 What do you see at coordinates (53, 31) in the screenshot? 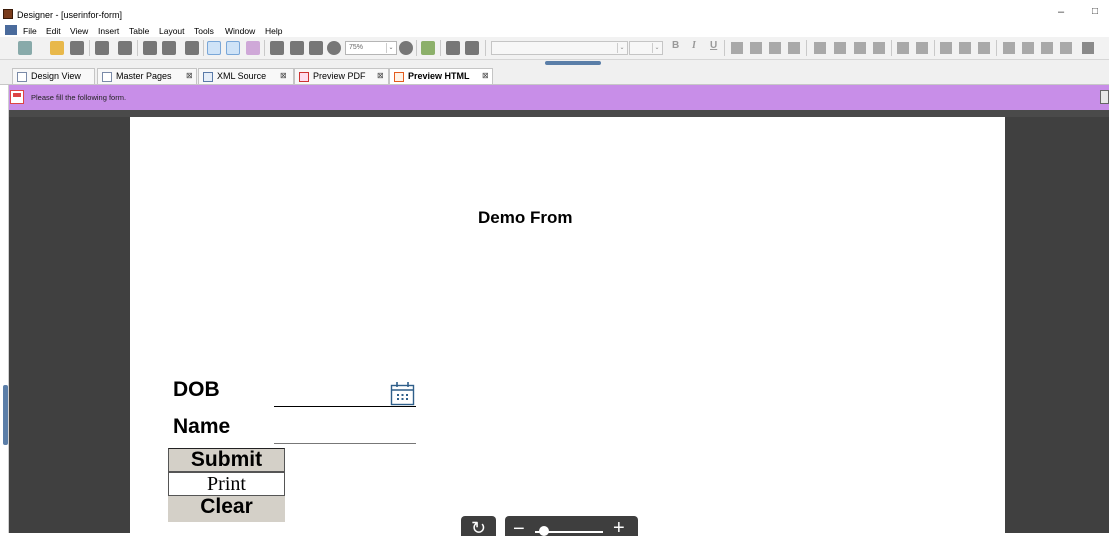
I see `menu-edit: Edit` at bounding box center [53, 31].